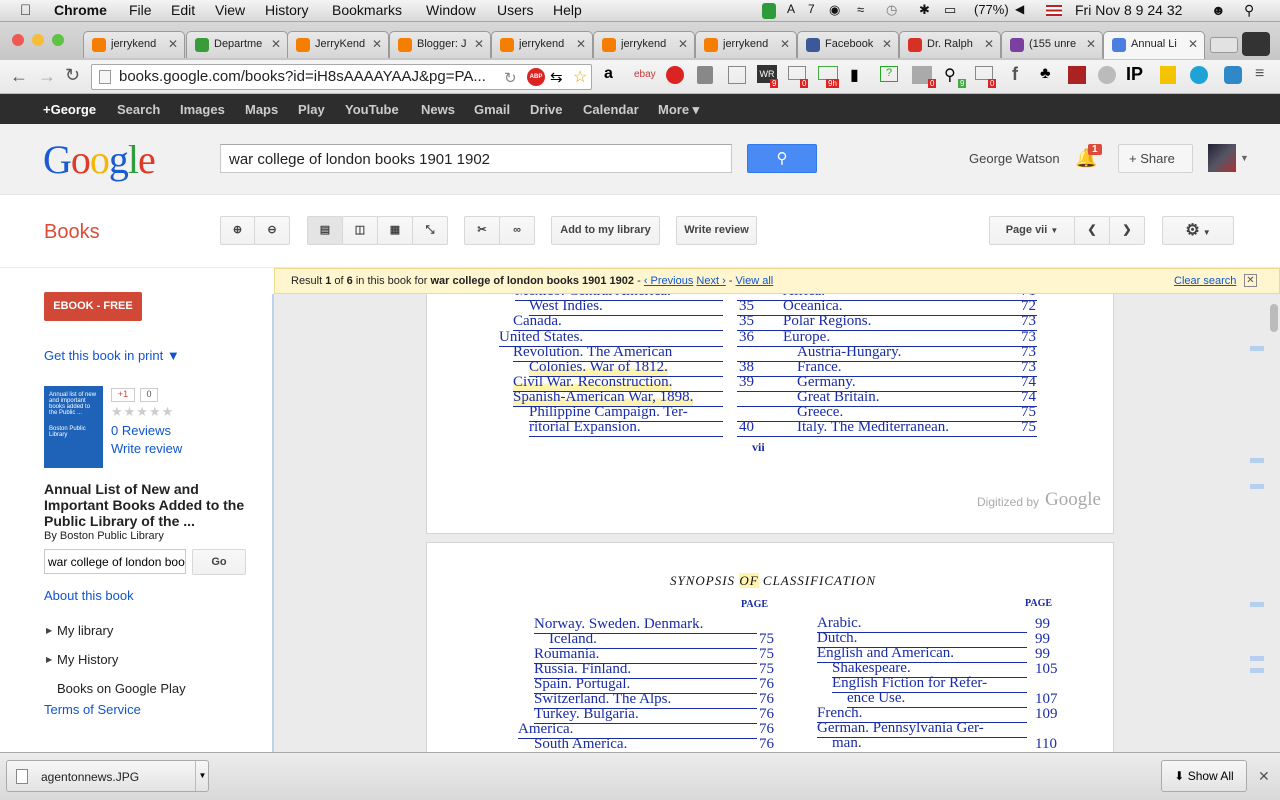 The height and width of the screenshot is (800, 1280). What do you see at coordinates (272, 230) in the screenshot?
I see `zoom-out-button: ⊖` at bounding box center [272, 230].